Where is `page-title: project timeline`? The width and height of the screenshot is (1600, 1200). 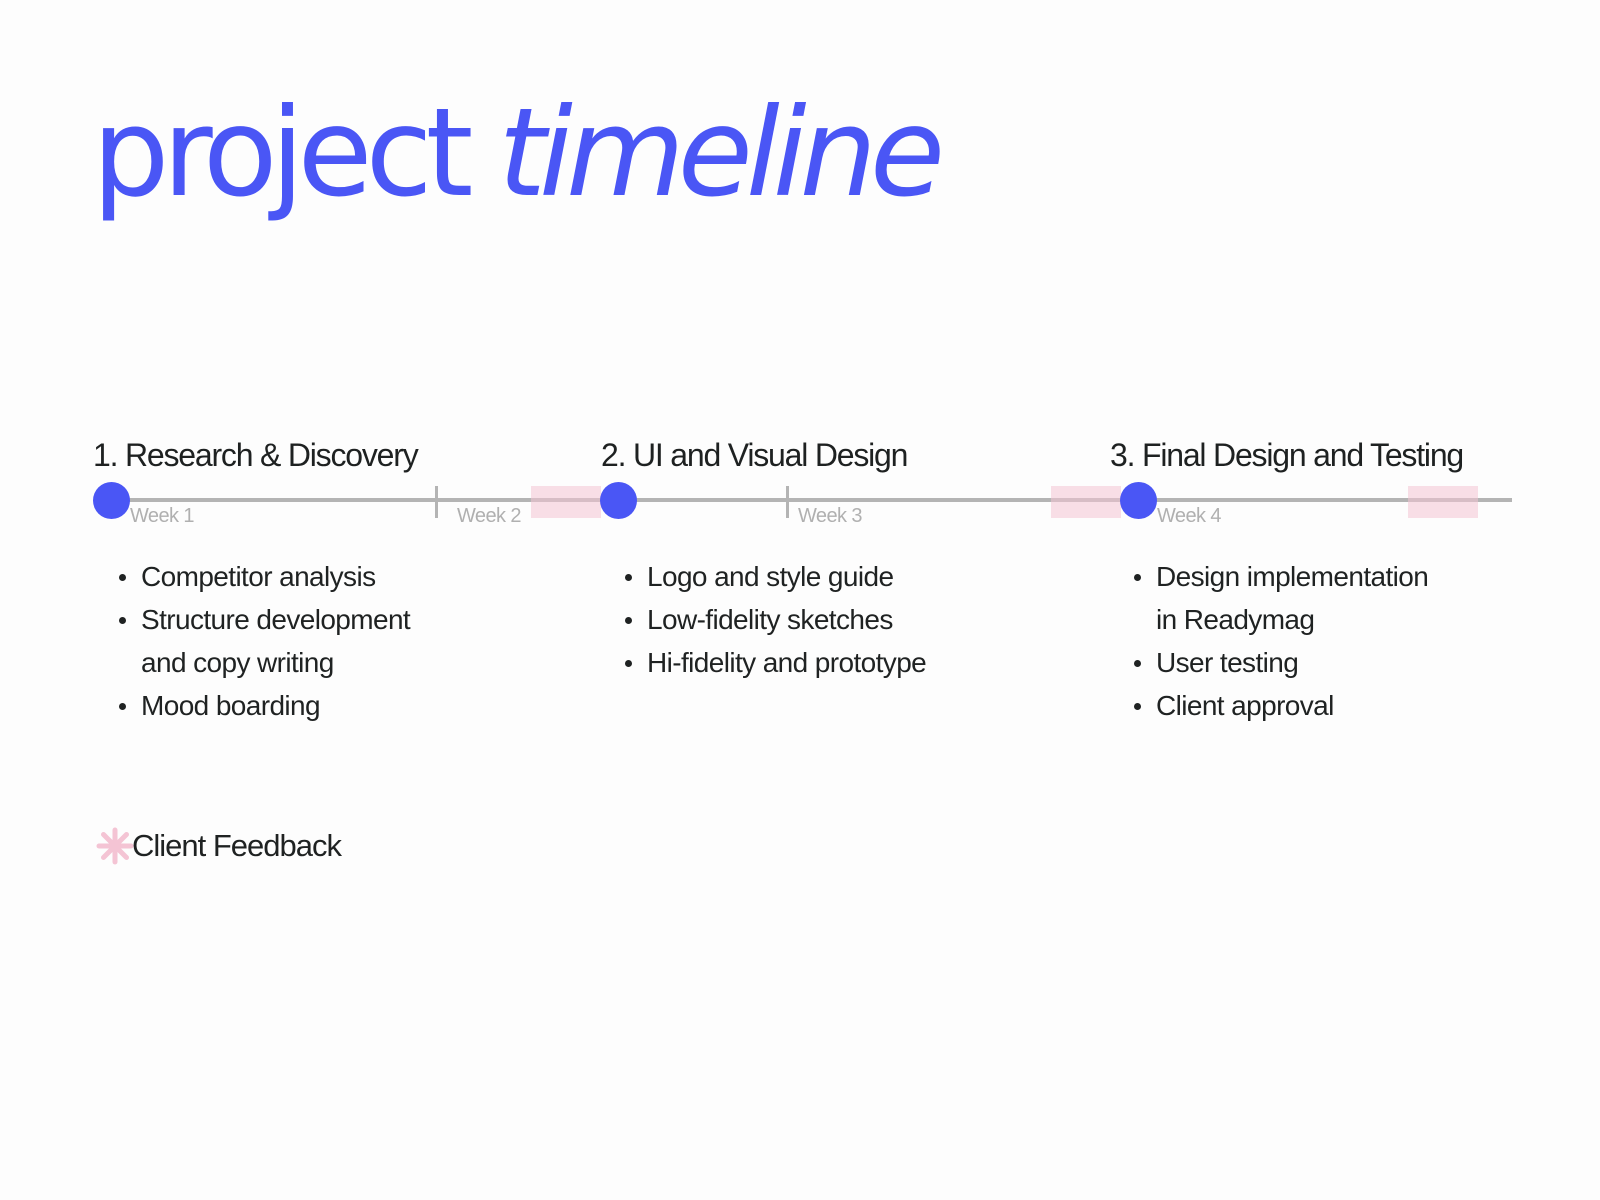 page-title: project timeline is located at coordinates (518, 153).